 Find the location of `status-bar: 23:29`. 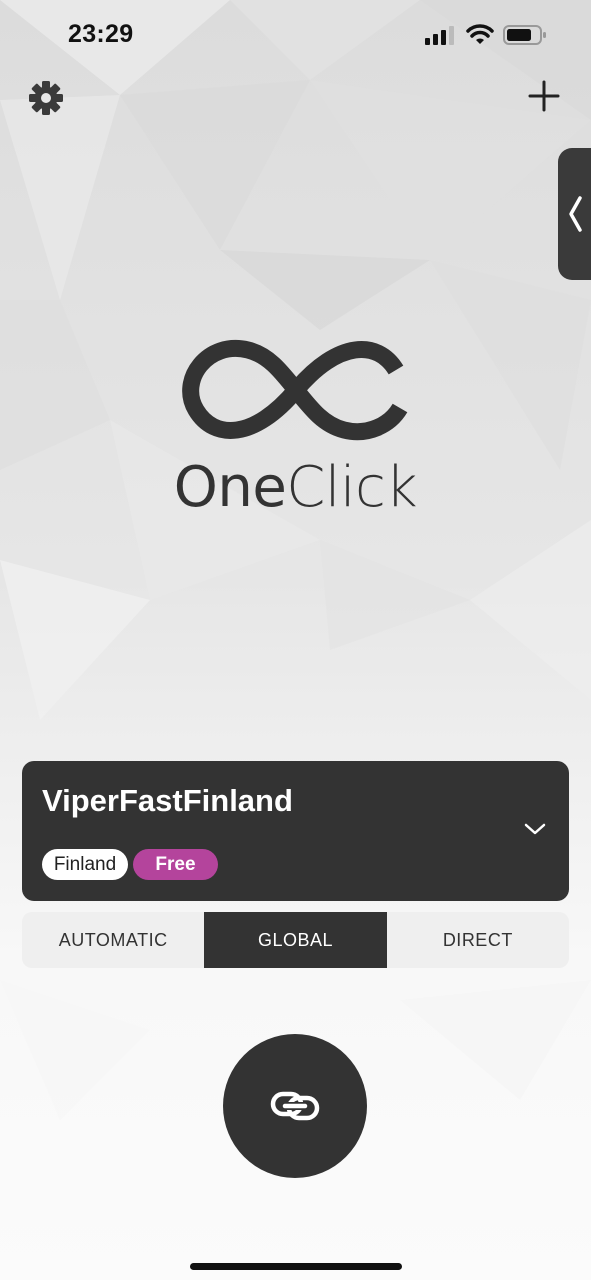

status-bar: 23:29 is located at coordinates (295, 35).